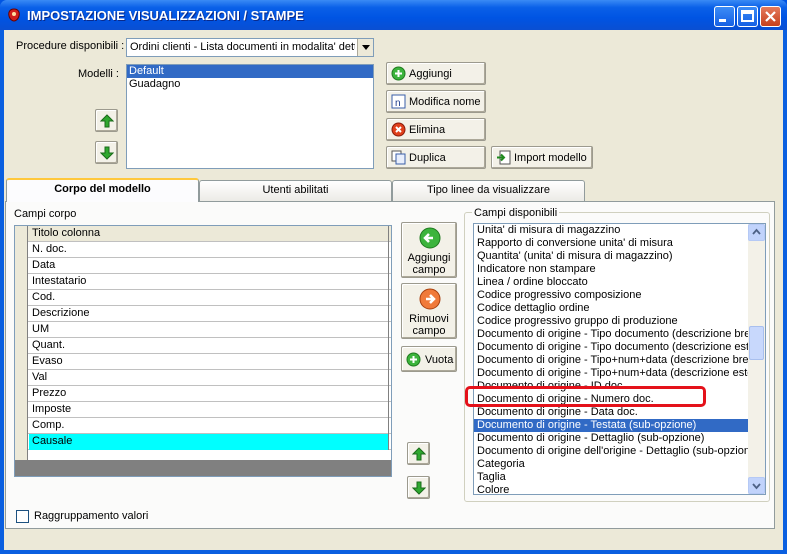  I want to click on add-field-button: Aggiungi campo, so click(429, 250).